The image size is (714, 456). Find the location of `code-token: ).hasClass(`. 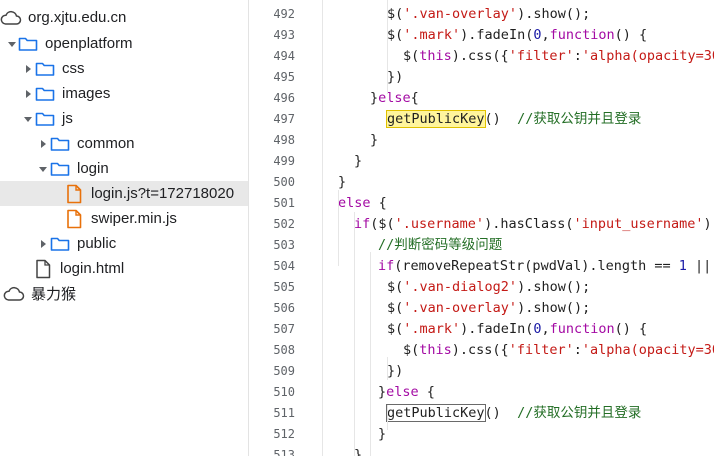

code-token: ).hasClass( is located at coordinates (529, 224).